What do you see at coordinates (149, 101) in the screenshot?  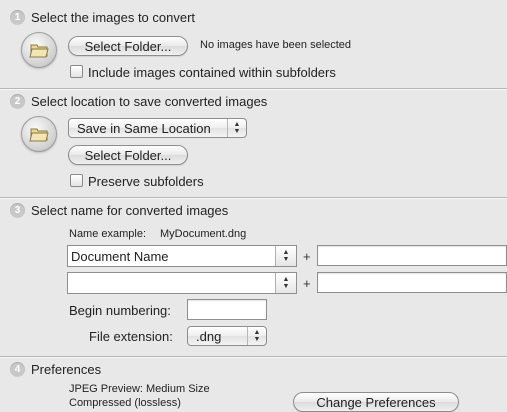 I see `section-2-title: Select location to save converted images` at bounding box center [149, 101].